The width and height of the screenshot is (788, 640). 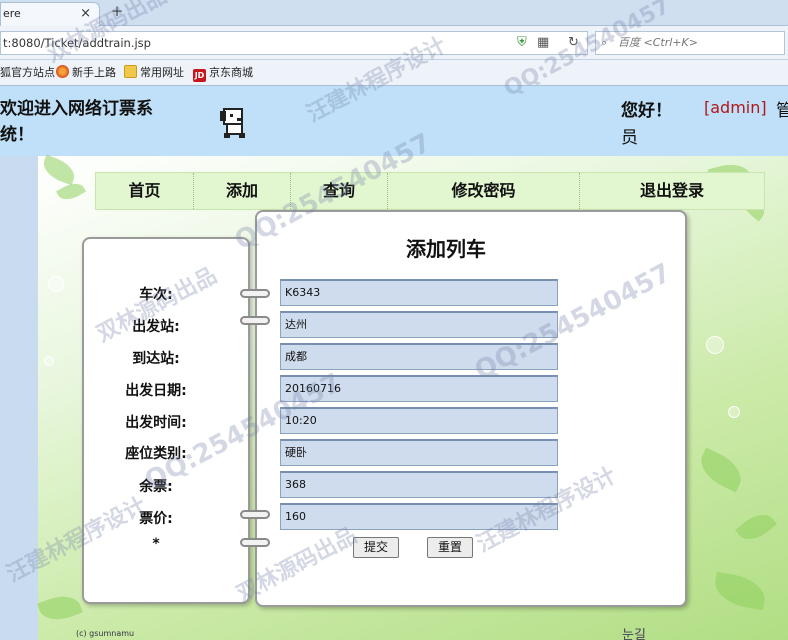 What do you see at coordinates (105, 633) in the screenshot?
I see `footer-copyright: (c) gsumnamu` at bounding box center [105, 633].